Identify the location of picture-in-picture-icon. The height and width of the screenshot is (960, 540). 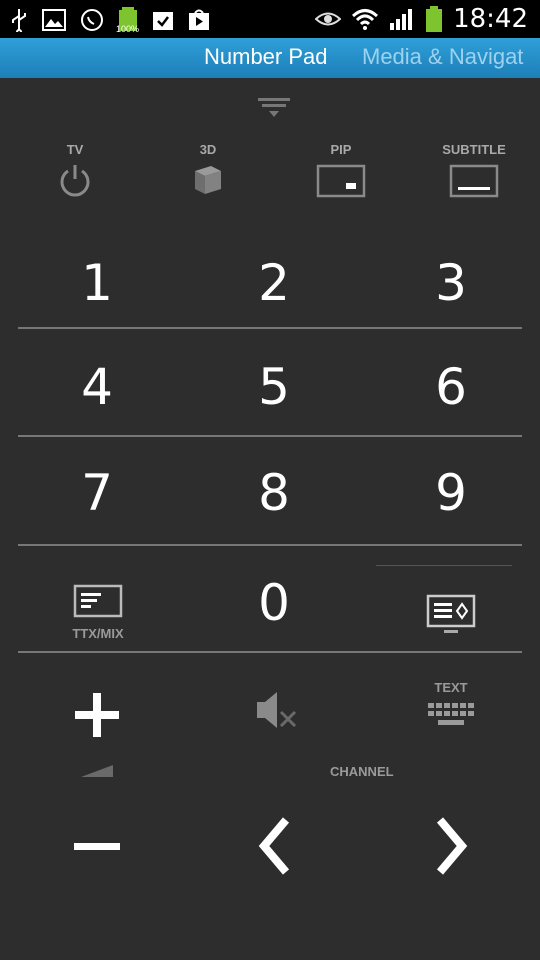
(341, 181).